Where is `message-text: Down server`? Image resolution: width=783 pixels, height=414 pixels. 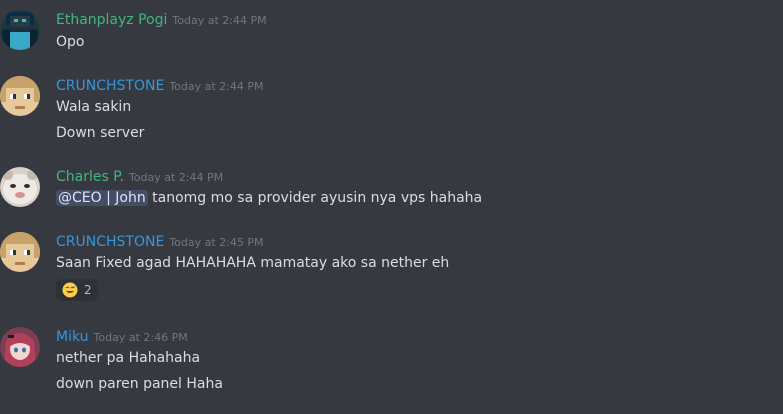 message-text: Down server is located at coordinates (100, 133).